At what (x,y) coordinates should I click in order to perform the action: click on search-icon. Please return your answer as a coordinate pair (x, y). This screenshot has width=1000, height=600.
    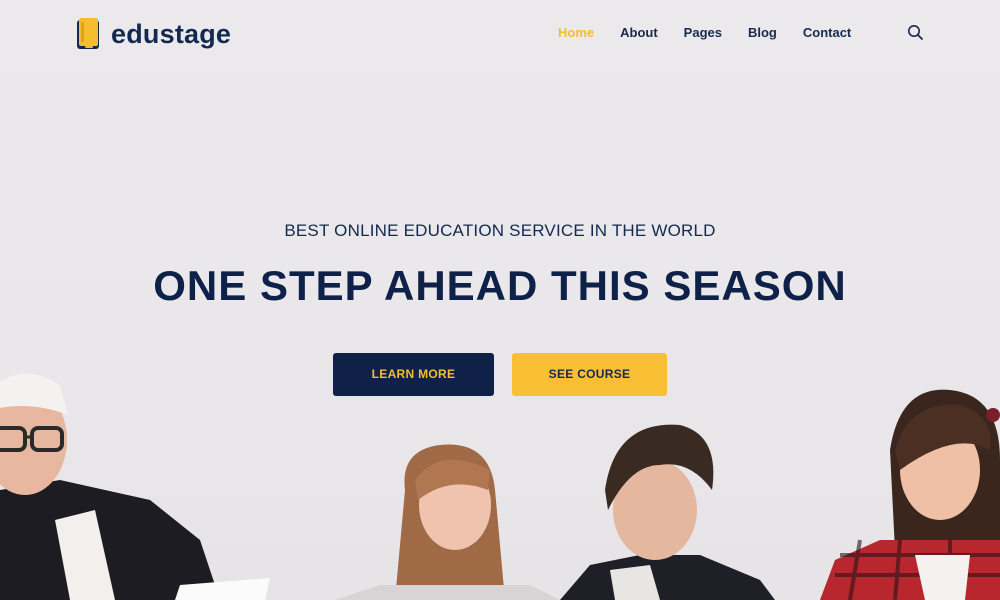
    Looking at the image, I should click on (916, 33).